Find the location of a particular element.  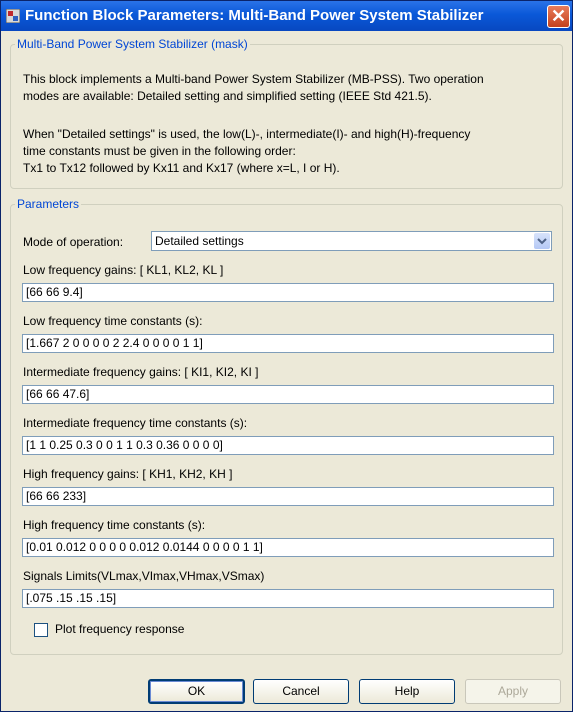

help-button: Help is located at coordinates (407, 691).